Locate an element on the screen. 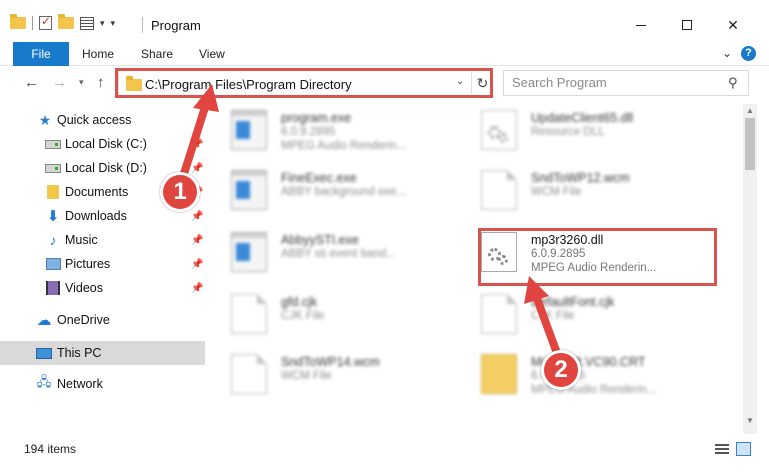 The height and width of the screenshot is (472, 769). nav-item-pictures: Pictures 📌 is located at coordinates (102, 264).